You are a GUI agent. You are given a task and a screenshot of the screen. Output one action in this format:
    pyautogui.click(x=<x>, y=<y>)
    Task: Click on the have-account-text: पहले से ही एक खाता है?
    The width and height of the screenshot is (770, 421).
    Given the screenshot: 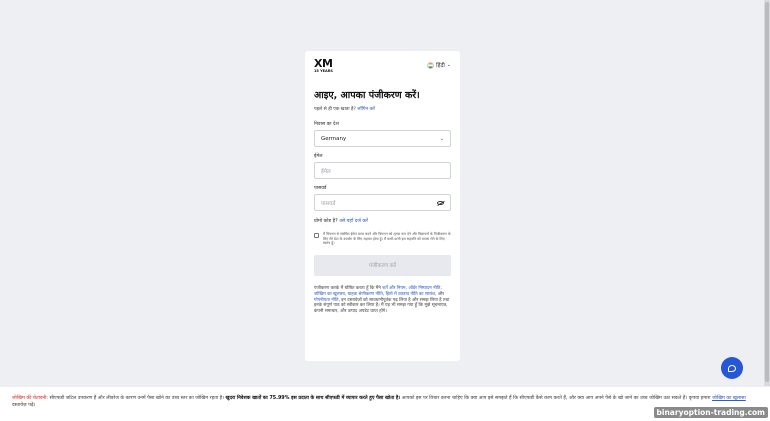 What is the action you would take?
    pyautogui.click(x=335, y=109)
    